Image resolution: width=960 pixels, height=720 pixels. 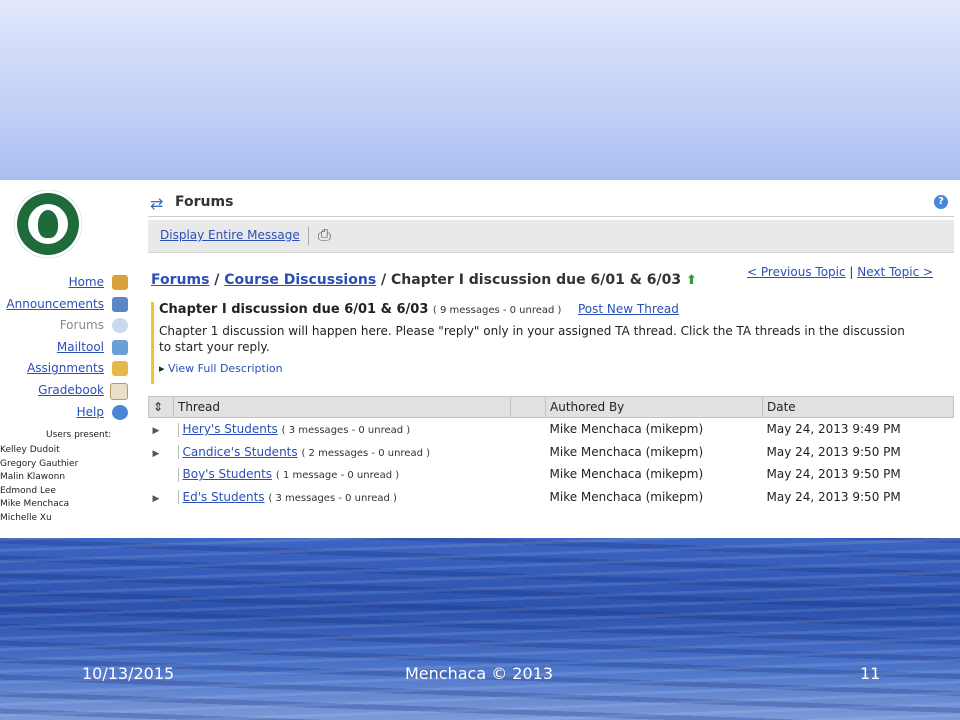 I want to click on forums-header: ⇄ Forums ?, so click(x=551, y=204).